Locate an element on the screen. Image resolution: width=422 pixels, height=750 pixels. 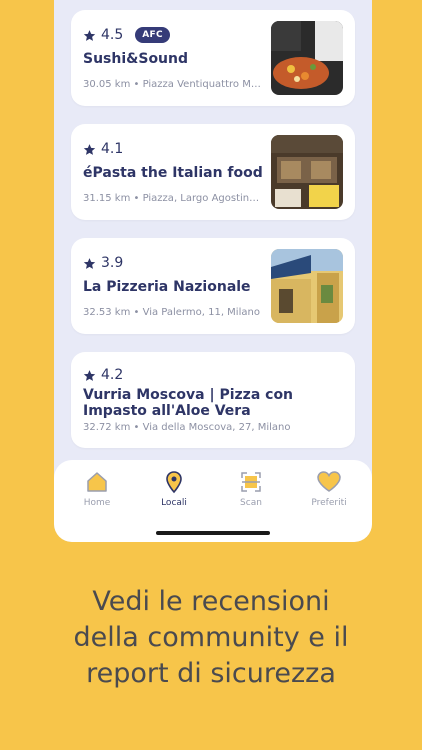
tab-bar: Home Locali Scan Preferiti is located at coordinates (213, 501).